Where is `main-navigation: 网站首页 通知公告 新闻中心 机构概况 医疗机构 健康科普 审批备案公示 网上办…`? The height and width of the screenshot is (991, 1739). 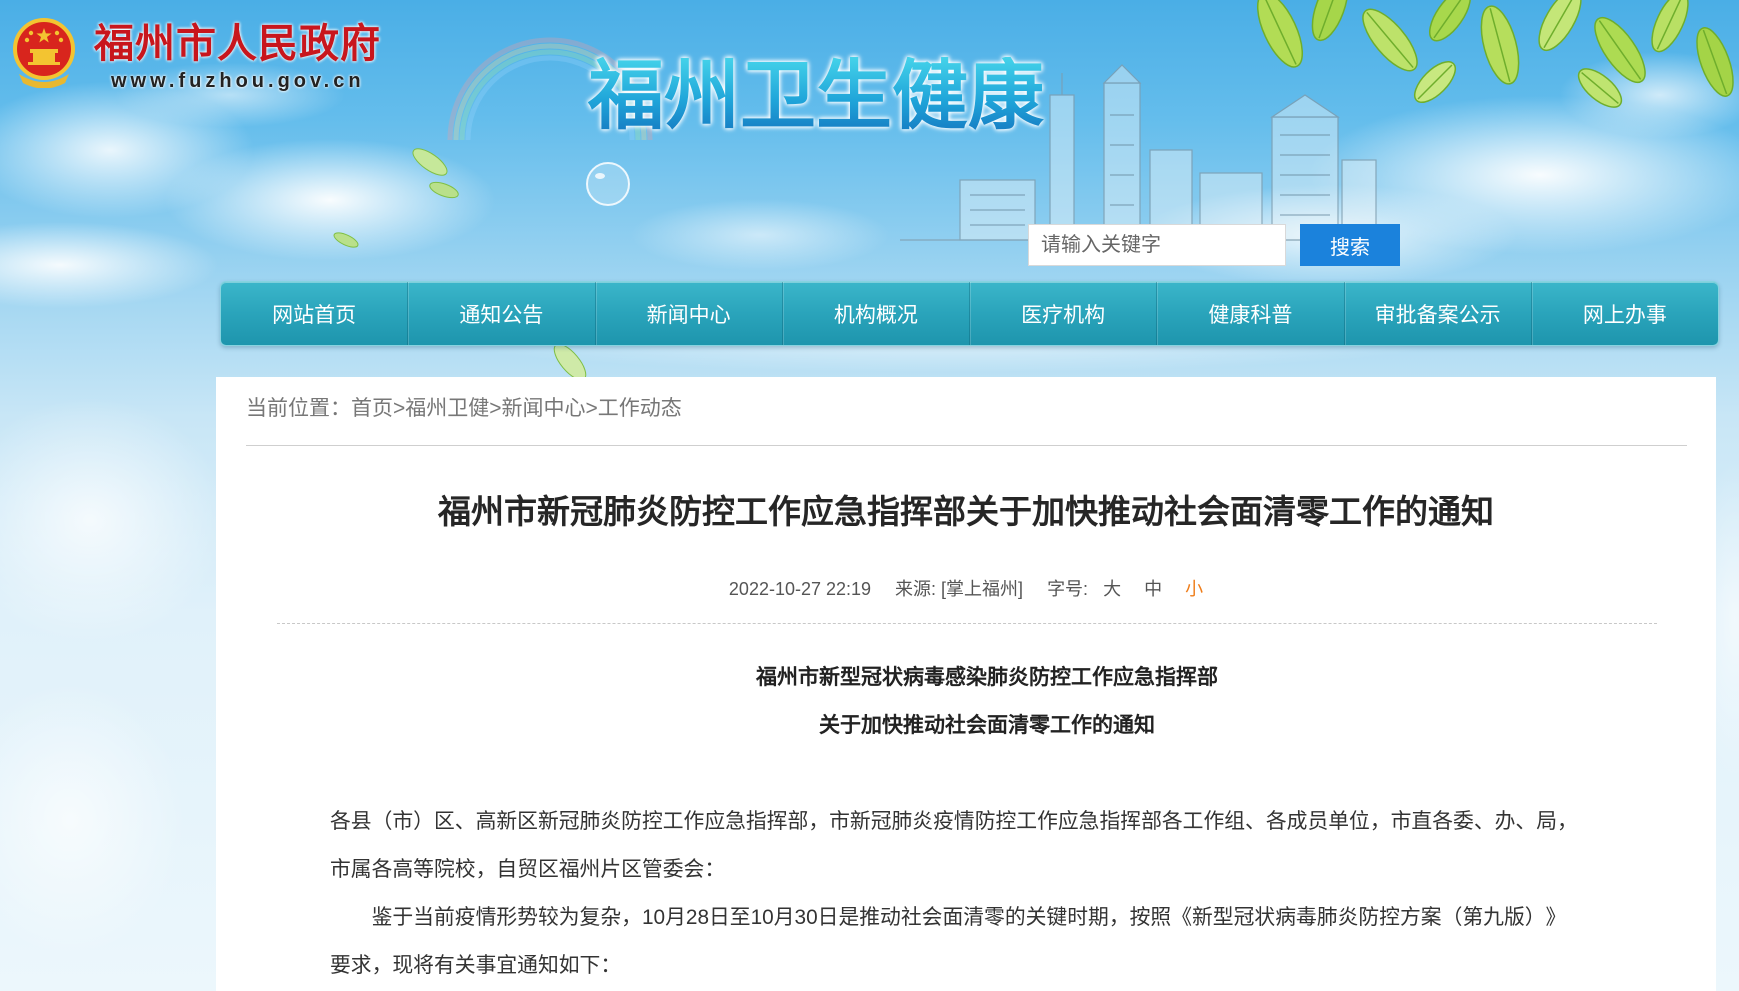 main-navigation: 网站首页 通知公告 新闻中心 机构概况 医疗机构 健康科普 审批备案公示 网上办… is located at coordinates (969, 313).